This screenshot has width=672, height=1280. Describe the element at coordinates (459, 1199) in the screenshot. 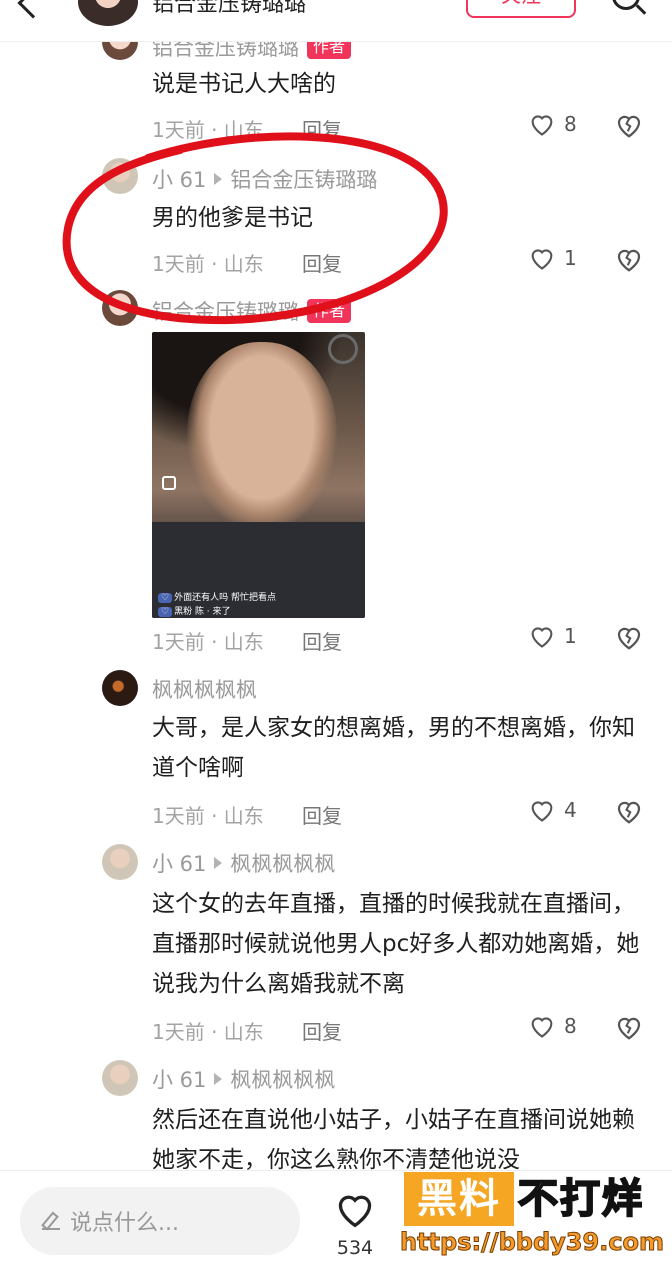

I see `watermark-brand-left: 黑料` at that location.